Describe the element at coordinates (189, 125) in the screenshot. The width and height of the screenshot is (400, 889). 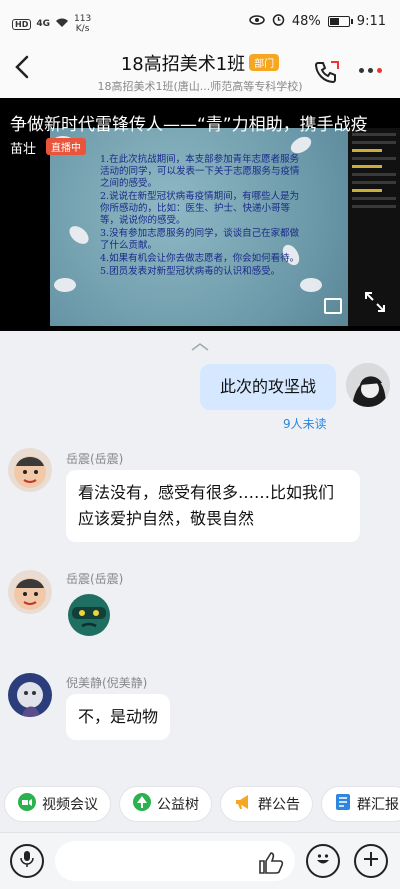
I see `live-title: 争做新时代雷锋传人——“青”力相助，携手战疫` at that location.